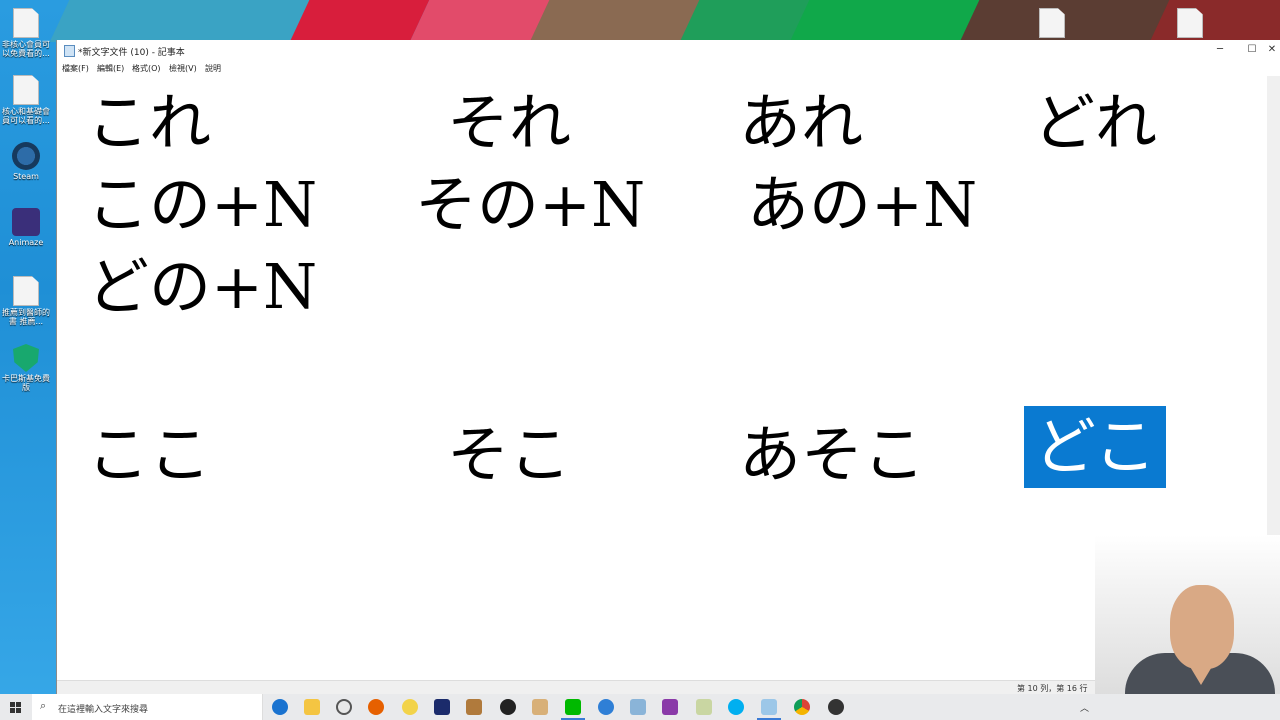 The width and height of the screenshot is (1280, 720). I want to click on puzzle-icon, so click(638, 707).